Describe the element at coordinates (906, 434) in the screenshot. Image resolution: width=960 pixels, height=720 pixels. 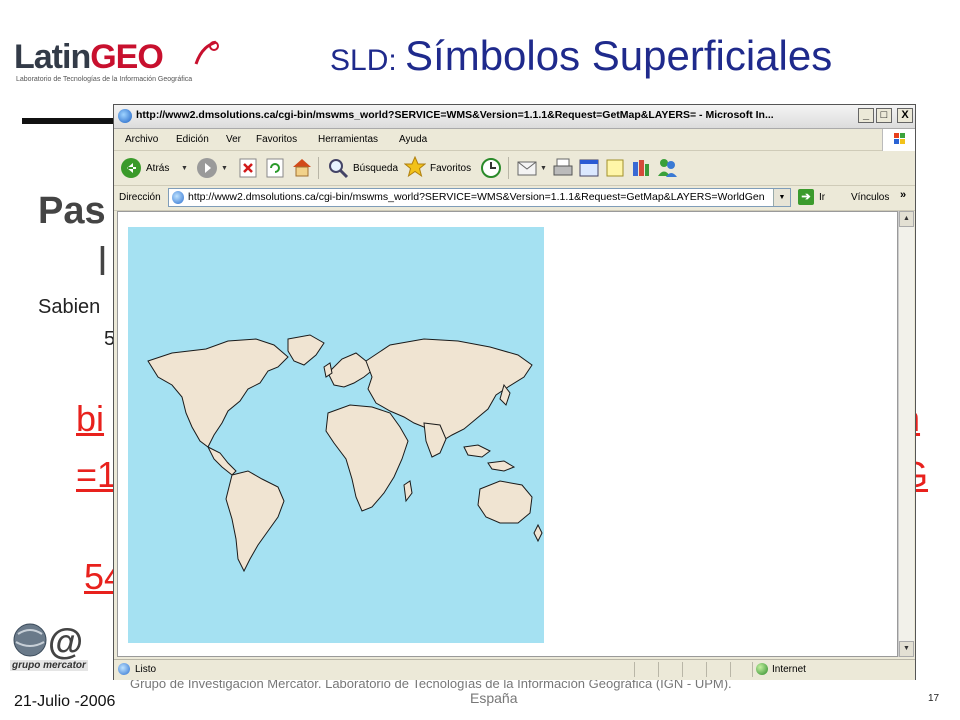
I see `vertical-scrollbar: ▲ ▼` at that location.